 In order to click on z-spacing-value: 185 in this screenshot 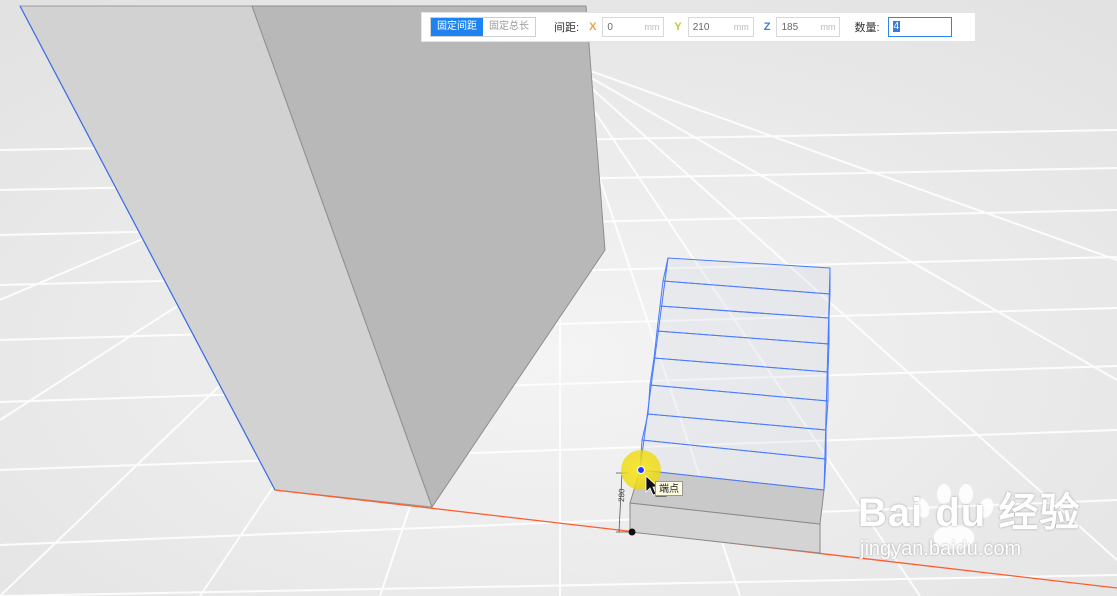, I will do `click(790, 27)`.